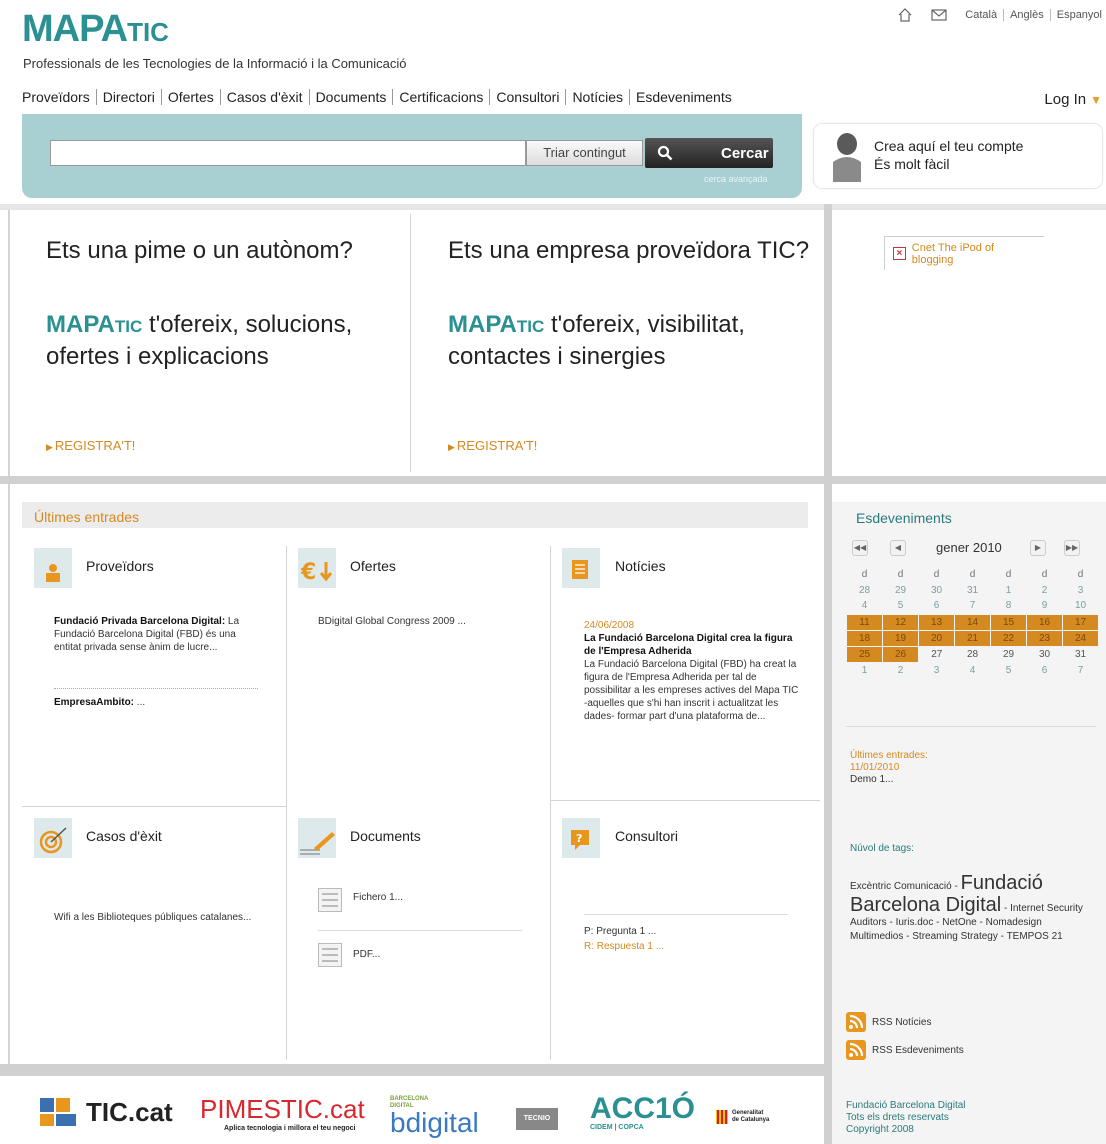  What do you see at coordinates (1009, 606) in the screenshot?
I see `calendar-day: 8` at bounding box center [1009, 606].